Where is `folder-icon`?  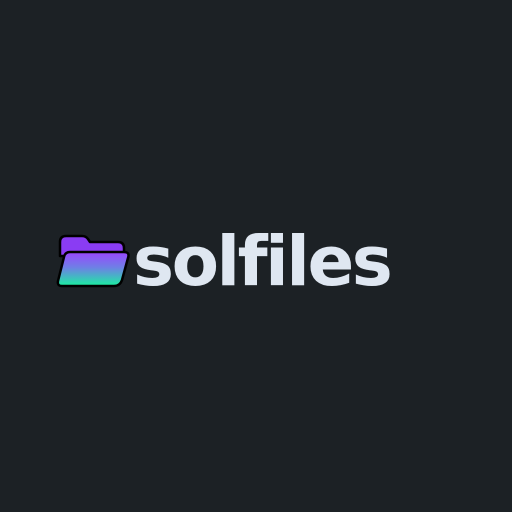 folder-icon is located at coordinates (93, 261).